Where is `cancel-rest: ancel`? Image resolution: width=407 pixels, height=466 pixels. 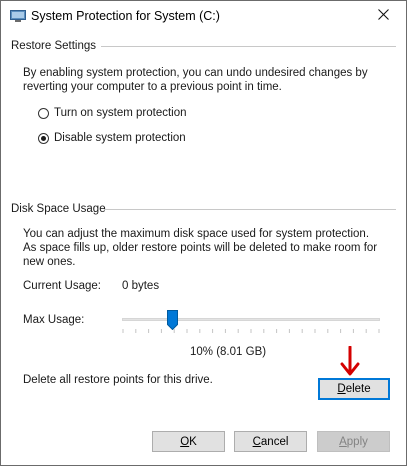 cancel-rest: ancel is located at coordinates (274, 441).